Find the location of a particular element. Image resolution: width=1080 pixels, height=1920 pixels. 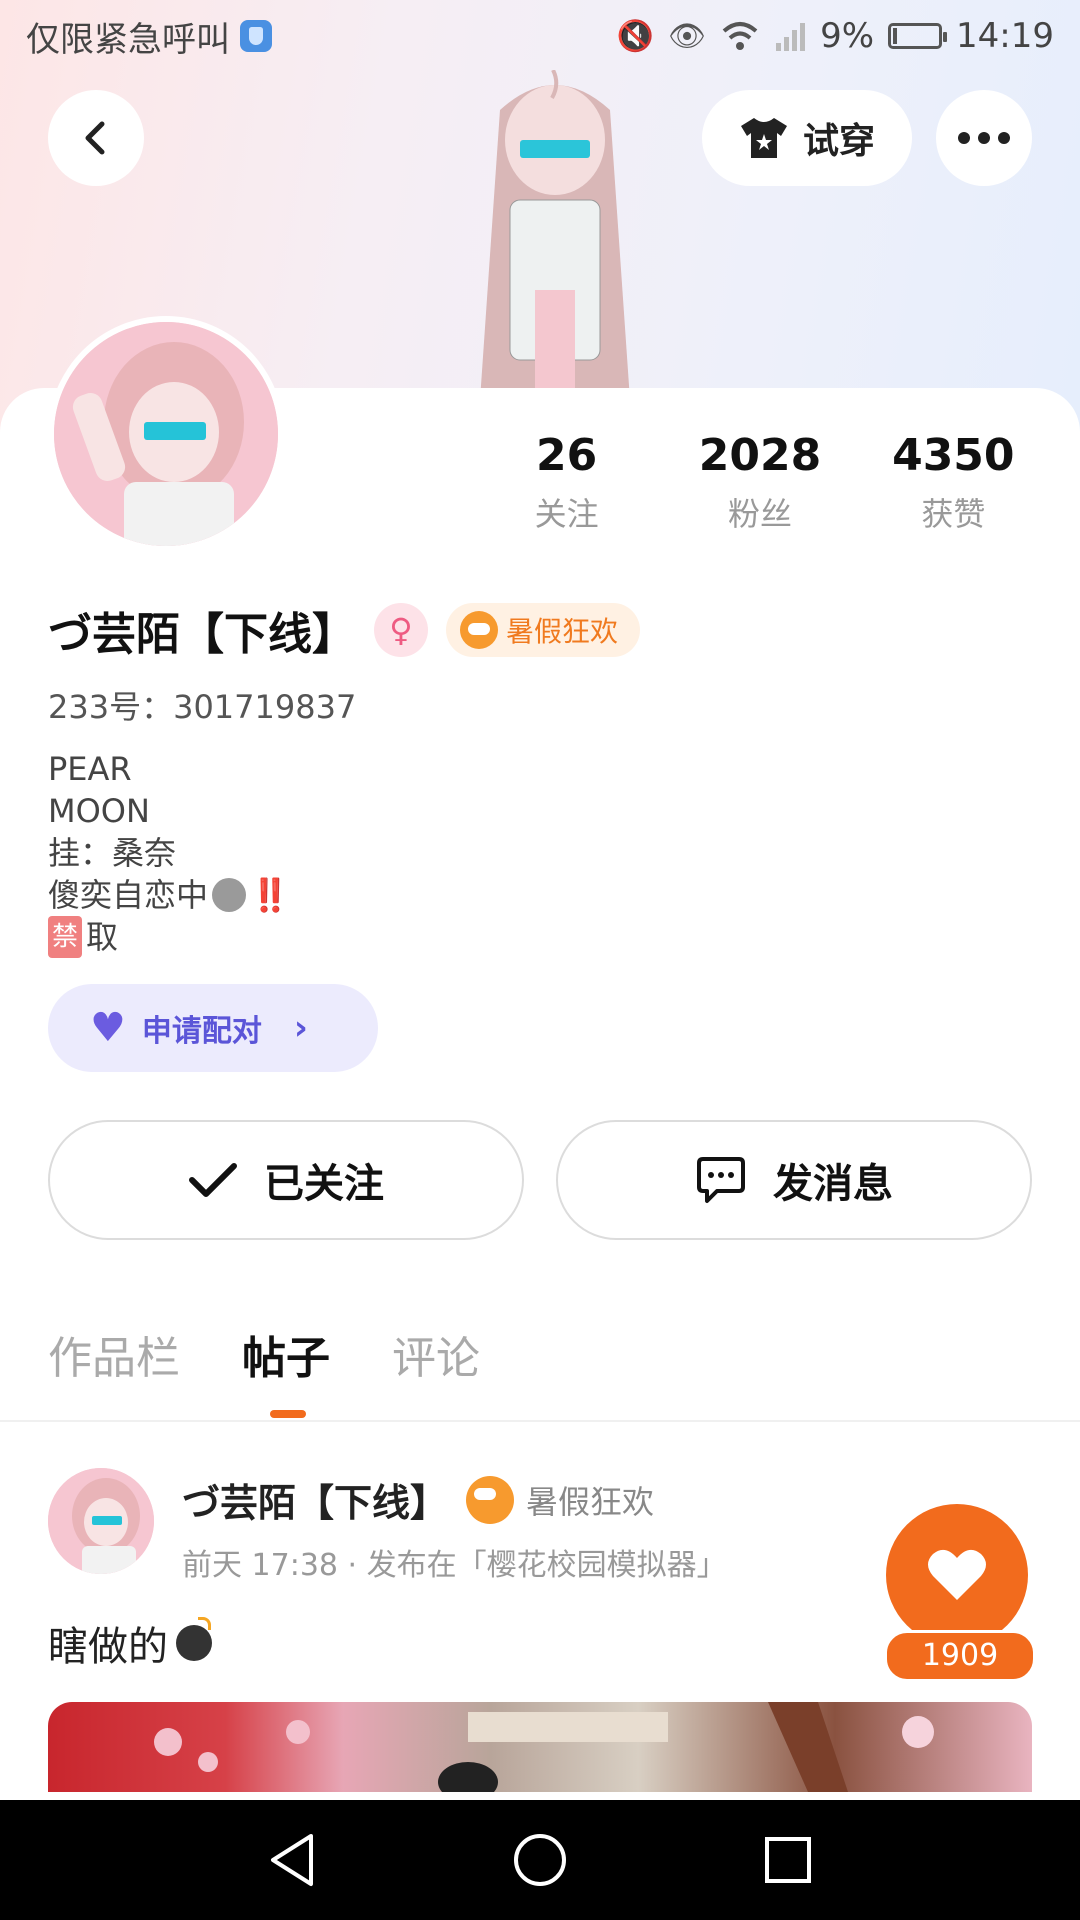

stat-followers: 2028 粉丝 is located at coordinates (759, 482).